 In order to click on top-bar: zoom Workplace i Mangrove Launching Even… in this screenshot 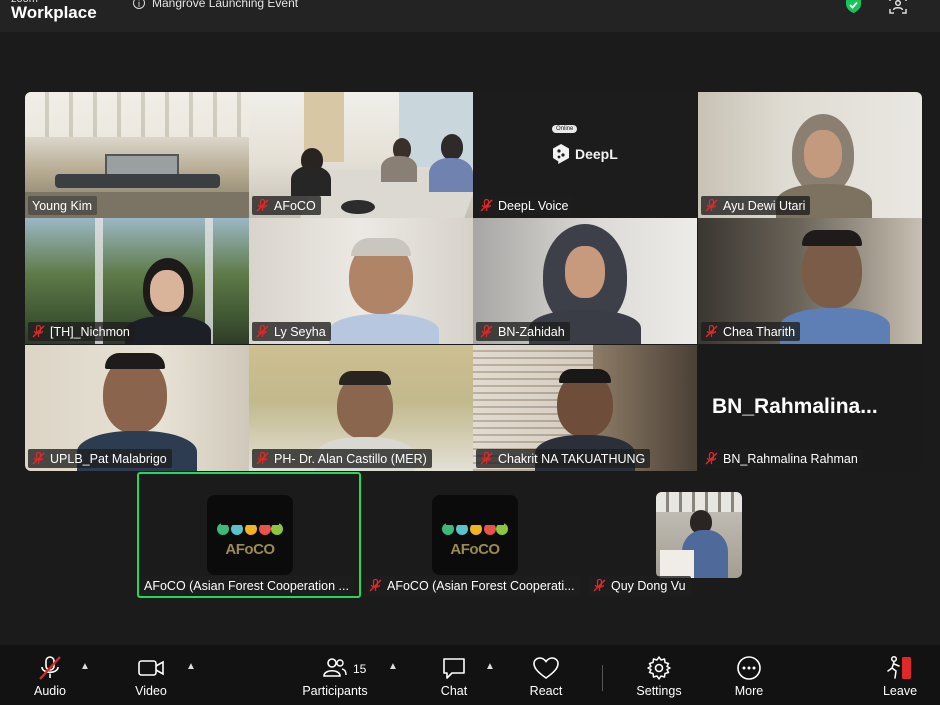, I will do `click(470, 16)`.